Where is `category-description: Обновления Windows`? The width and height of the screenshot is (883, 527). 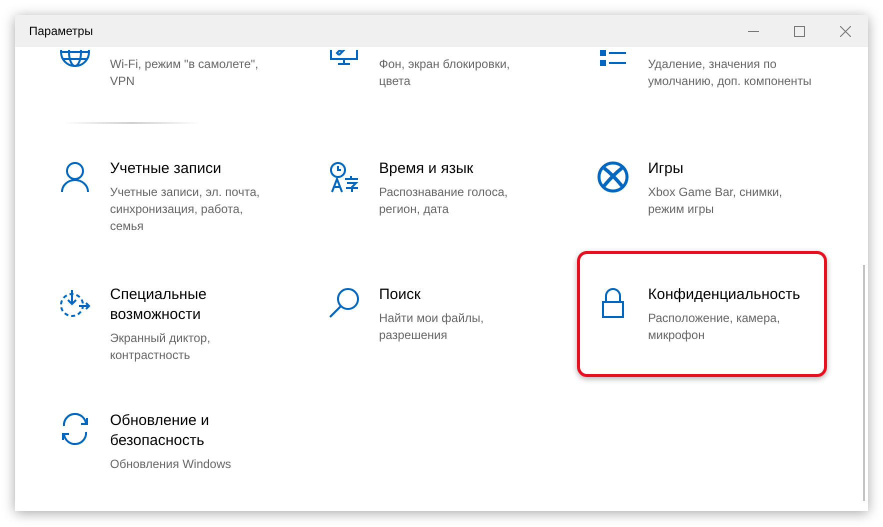 category-description: Обновления Windows is located at coordinates (171, 464).